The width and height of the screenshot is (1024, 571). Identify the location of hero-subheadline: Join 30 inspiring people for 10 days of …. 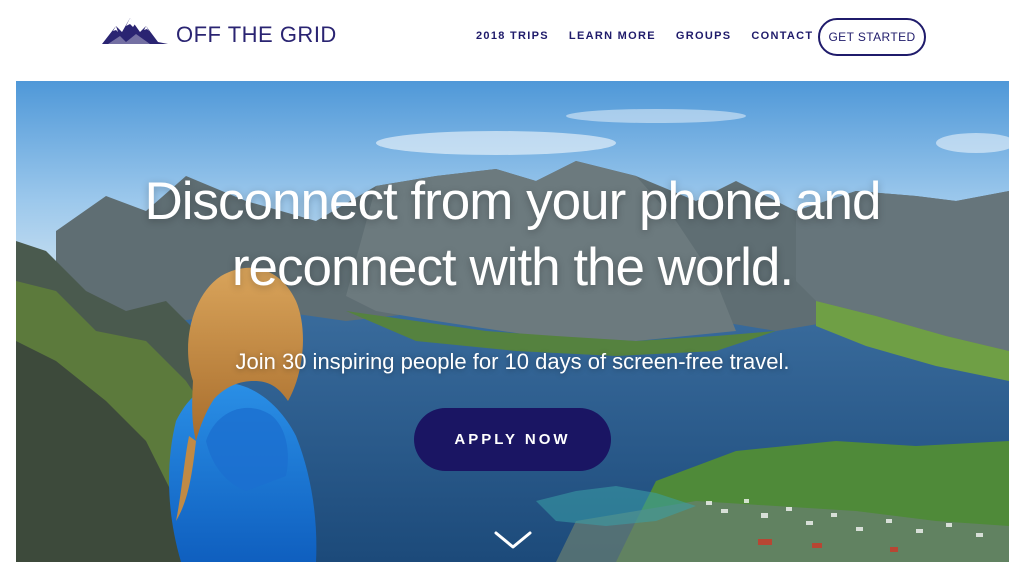
(512, 361).